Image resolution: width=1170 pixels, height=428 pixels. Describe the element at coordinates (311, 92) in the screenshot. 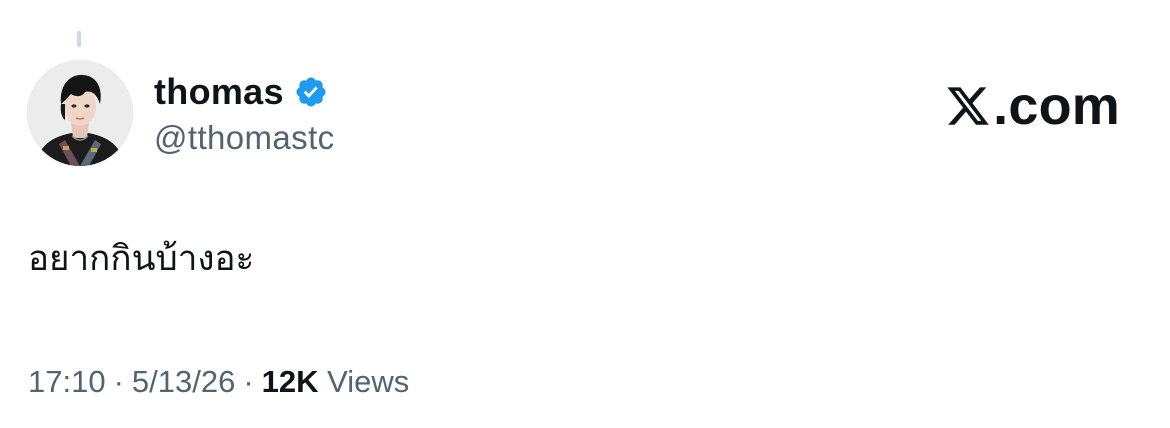

I see `verified-badge-icon` at that location.